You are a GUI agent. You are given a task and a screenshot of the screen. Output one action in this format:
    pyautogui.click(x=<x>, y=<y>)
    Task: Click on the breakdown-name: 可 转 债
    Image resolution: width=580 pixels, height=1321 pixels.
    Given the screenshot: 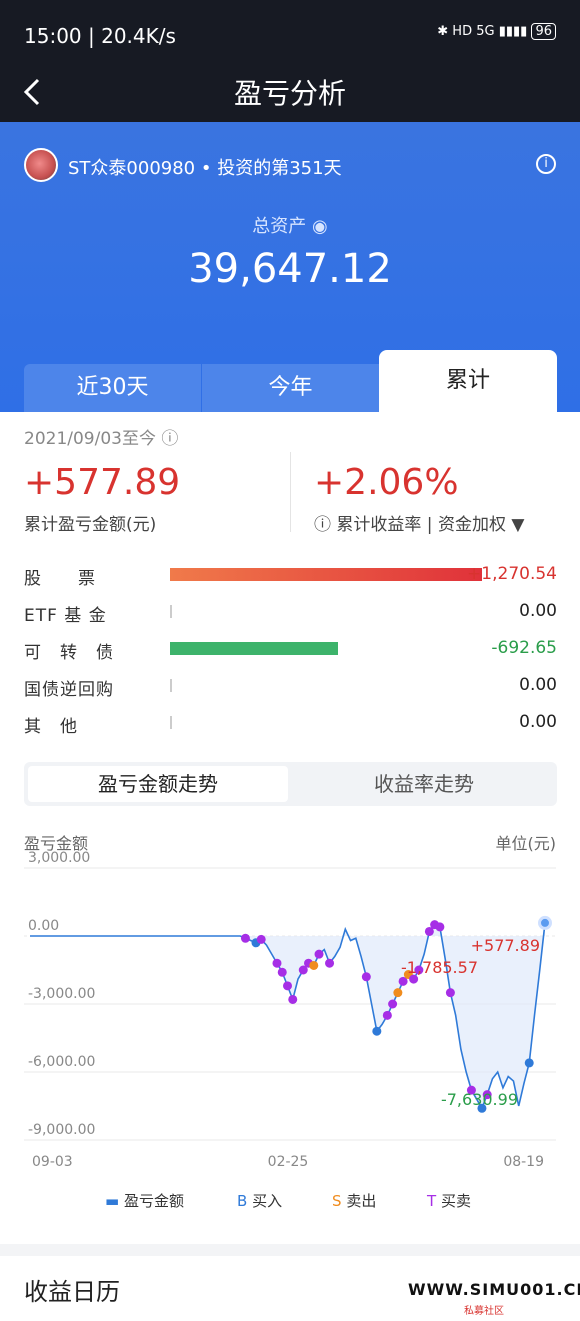 What is the action you would take?
    pyautogui.click(x=69, y=653)
    